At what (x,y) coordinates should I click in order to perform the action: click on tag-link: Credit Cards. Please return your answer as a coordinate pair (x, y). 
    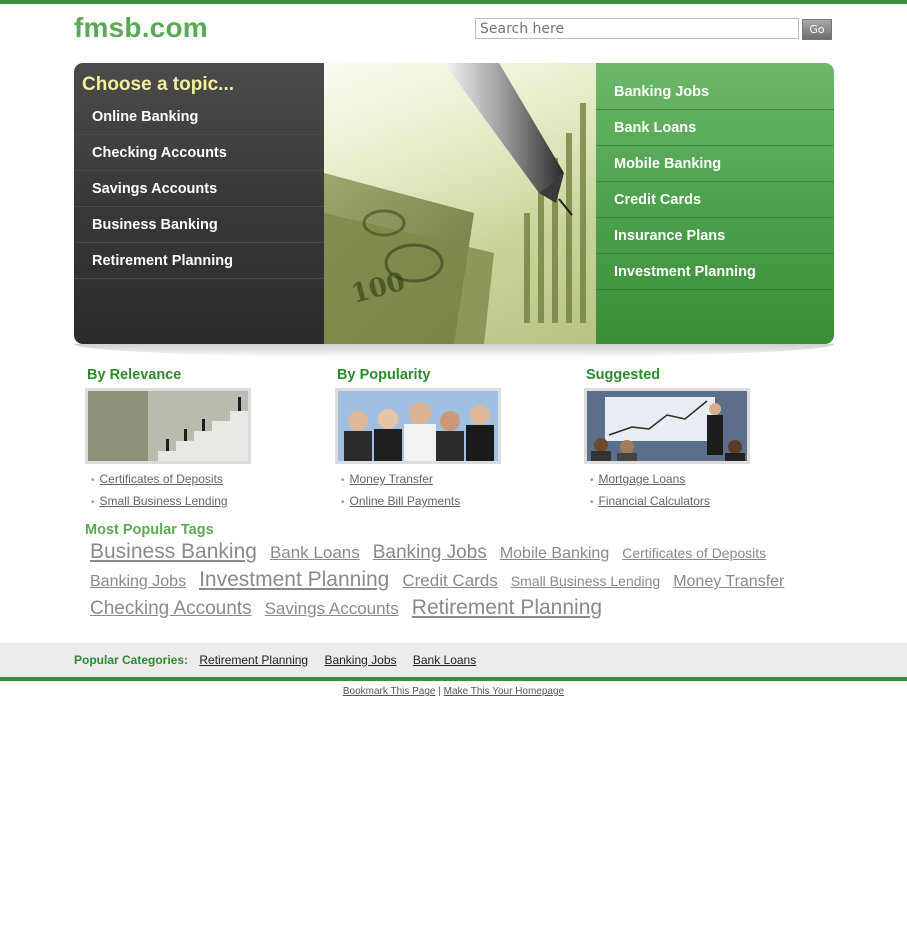
    Looking at the image, I should click on (449, 581).